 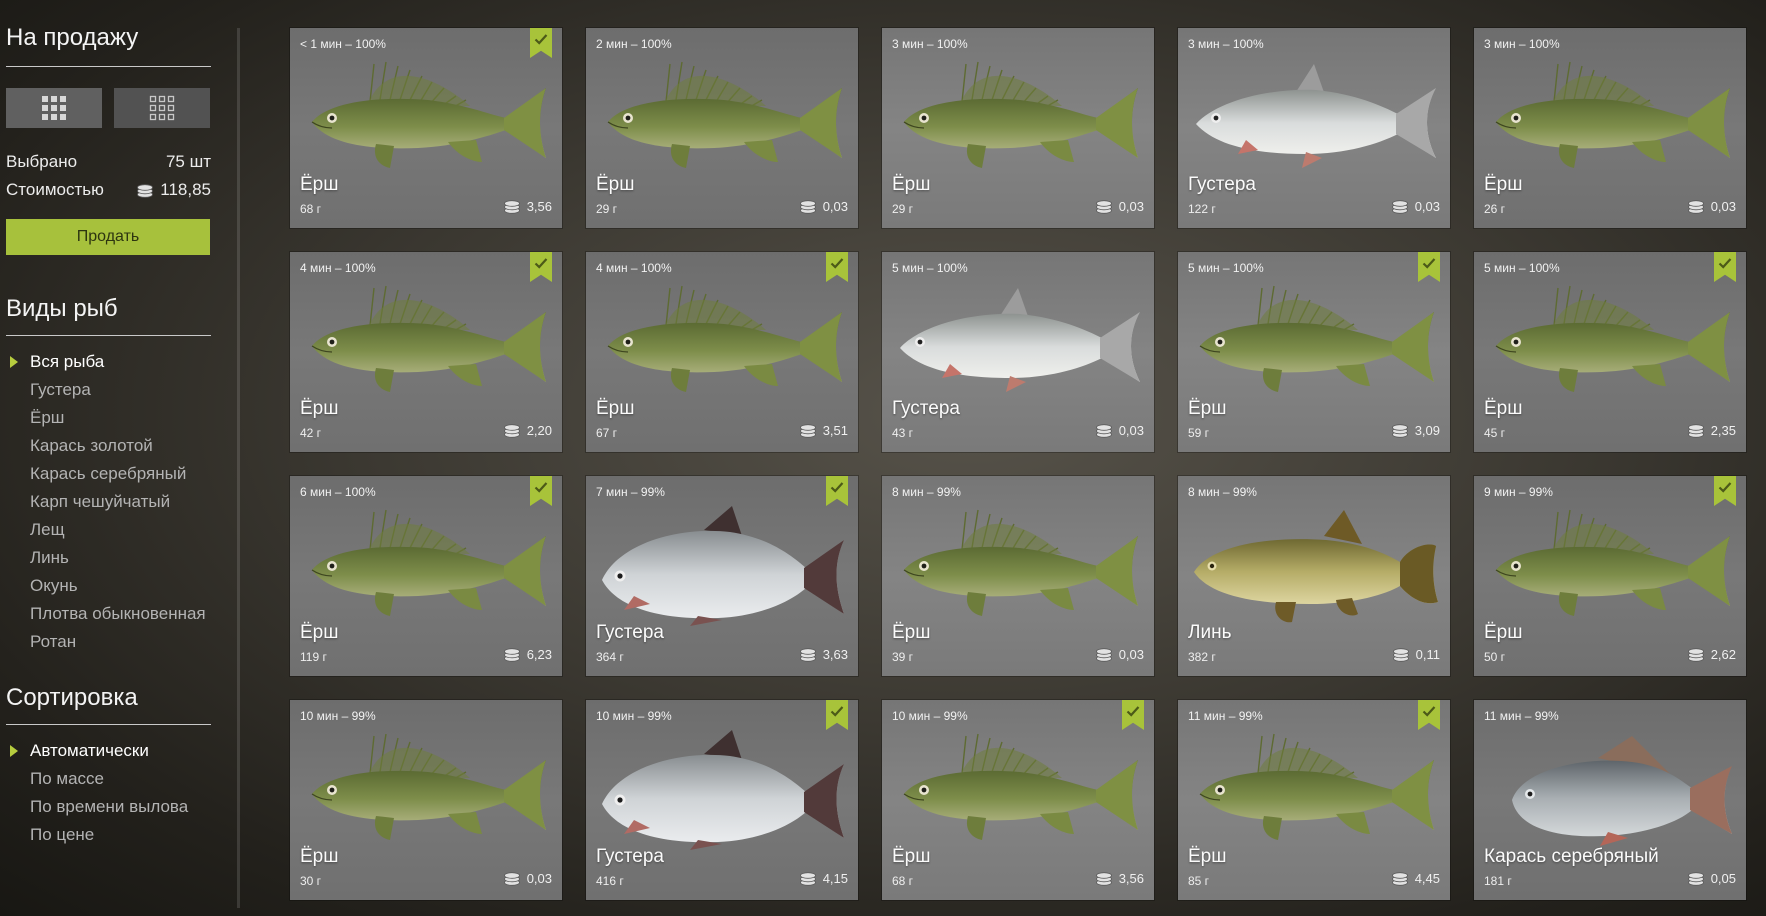 I want to click on sale-title: На продажу, so click(x=72, y=37).